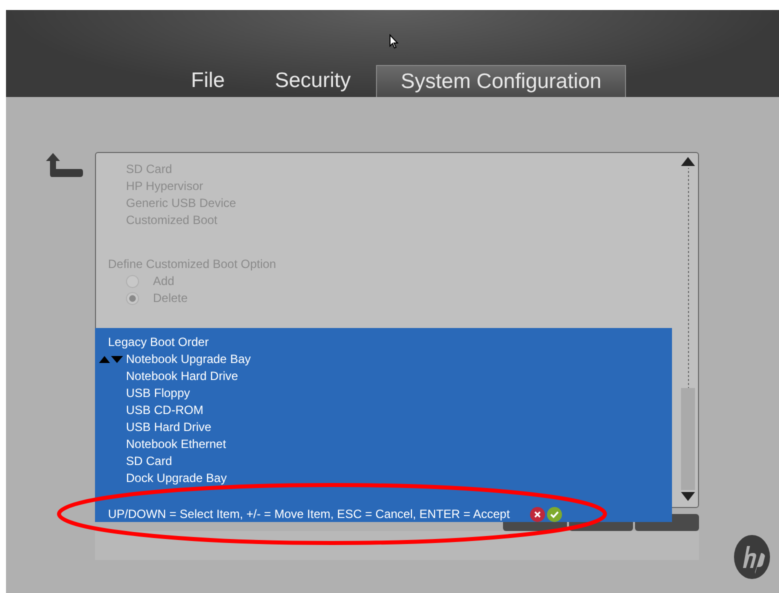  What do you see at coordinates (394, 41) in the screenshot?
I see `mouse-cursor-icon` at bounding box center [394, 41].